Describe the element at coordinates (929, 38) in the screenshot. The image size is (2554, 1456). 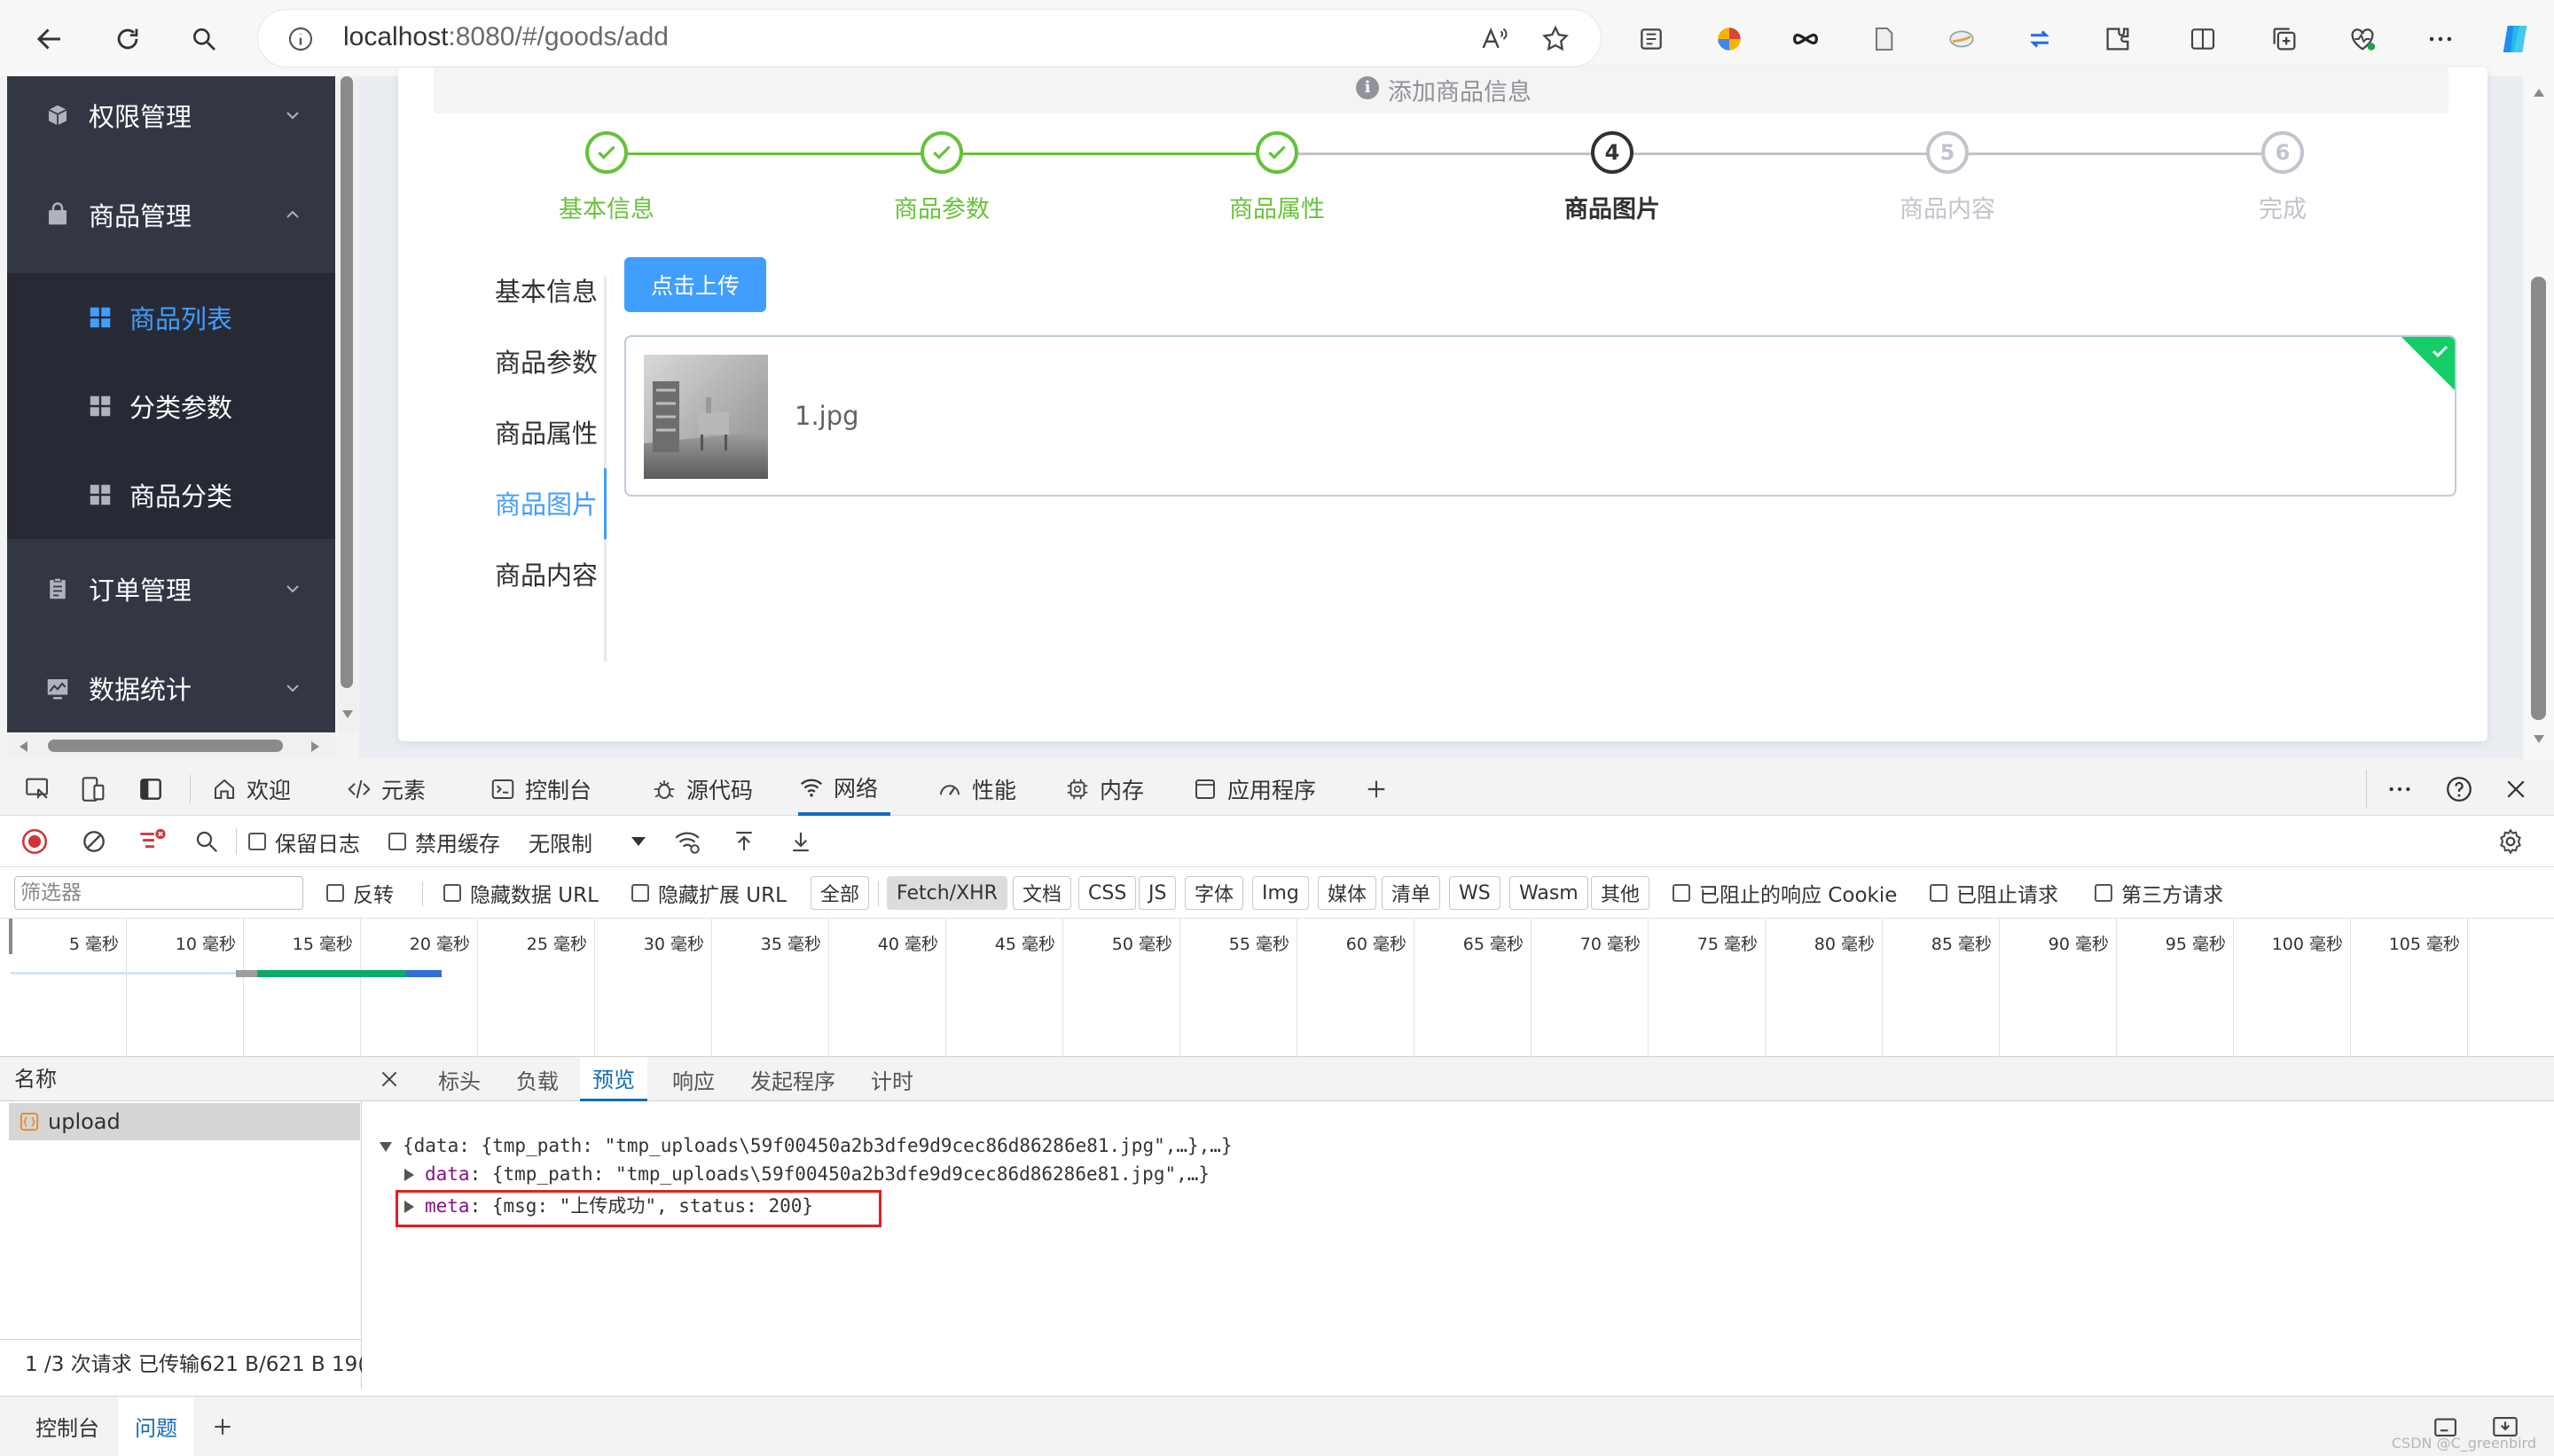
I see `address-bar: localhost:8080/#/goods/add` at that location.